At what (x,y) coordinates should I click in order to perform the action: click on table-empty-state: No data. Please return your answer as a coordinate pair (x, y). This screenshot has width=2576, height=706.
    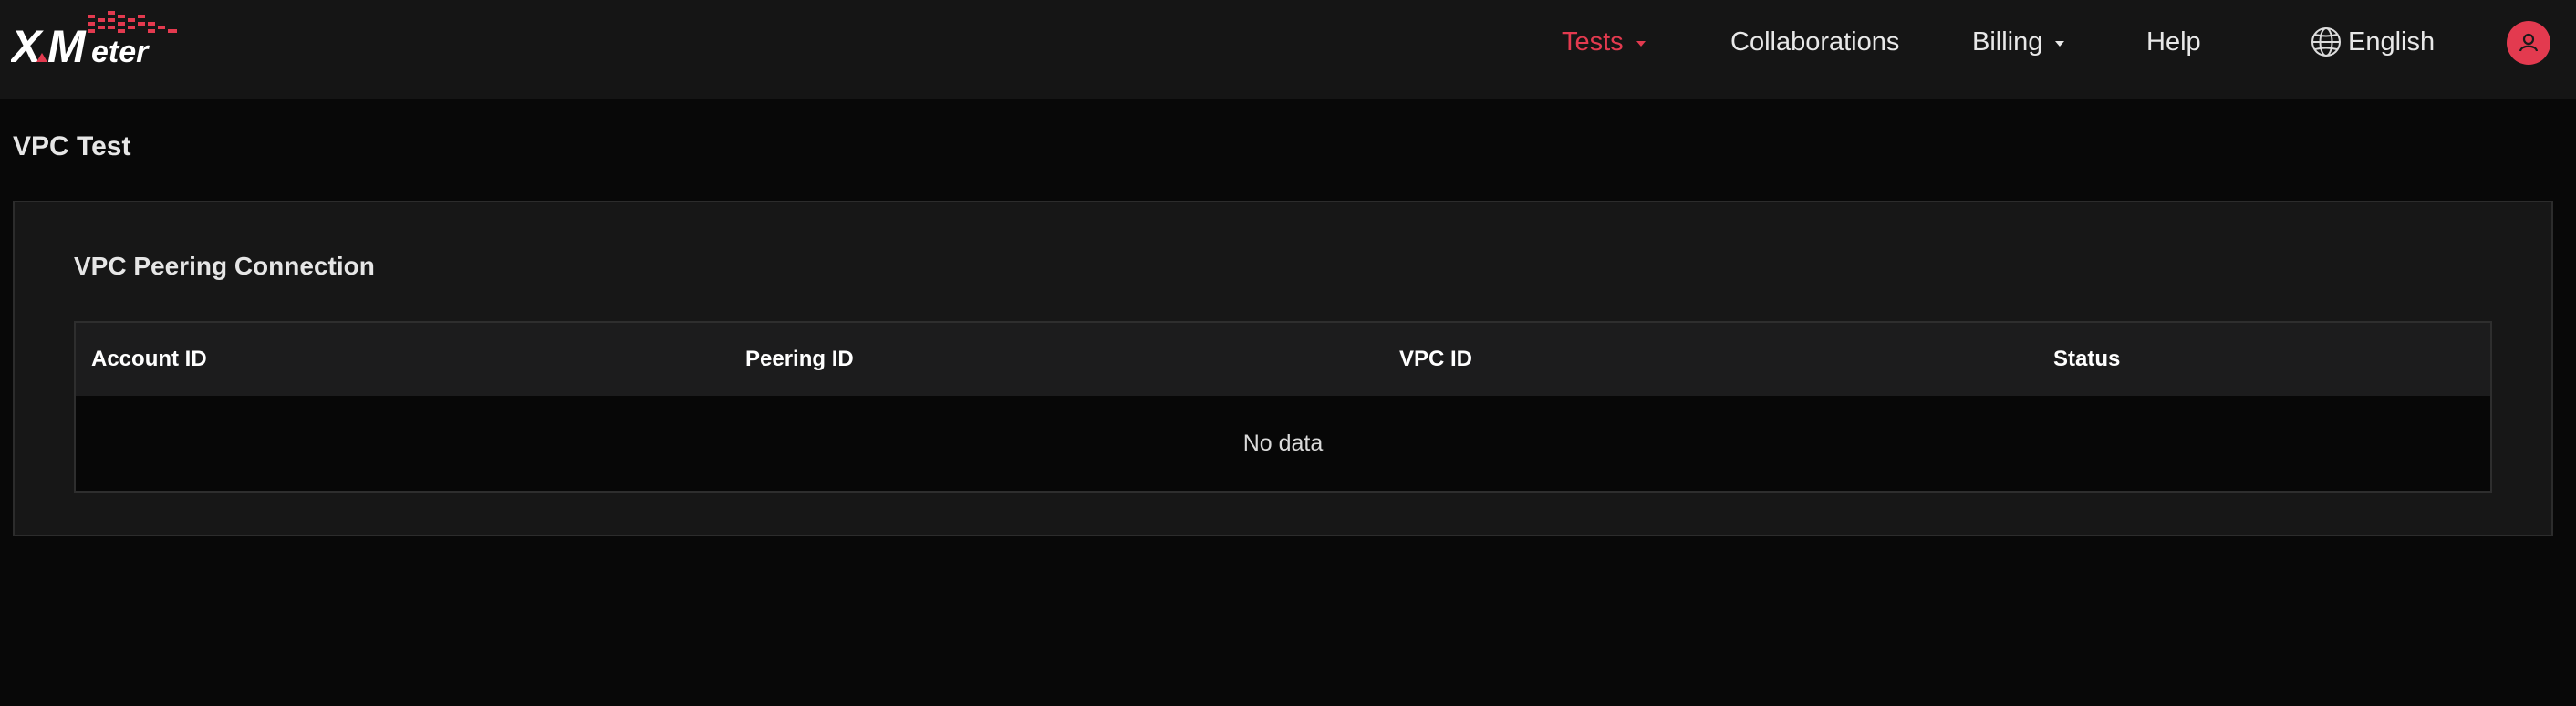
    Looking at the image, I should click on (1283, 443).